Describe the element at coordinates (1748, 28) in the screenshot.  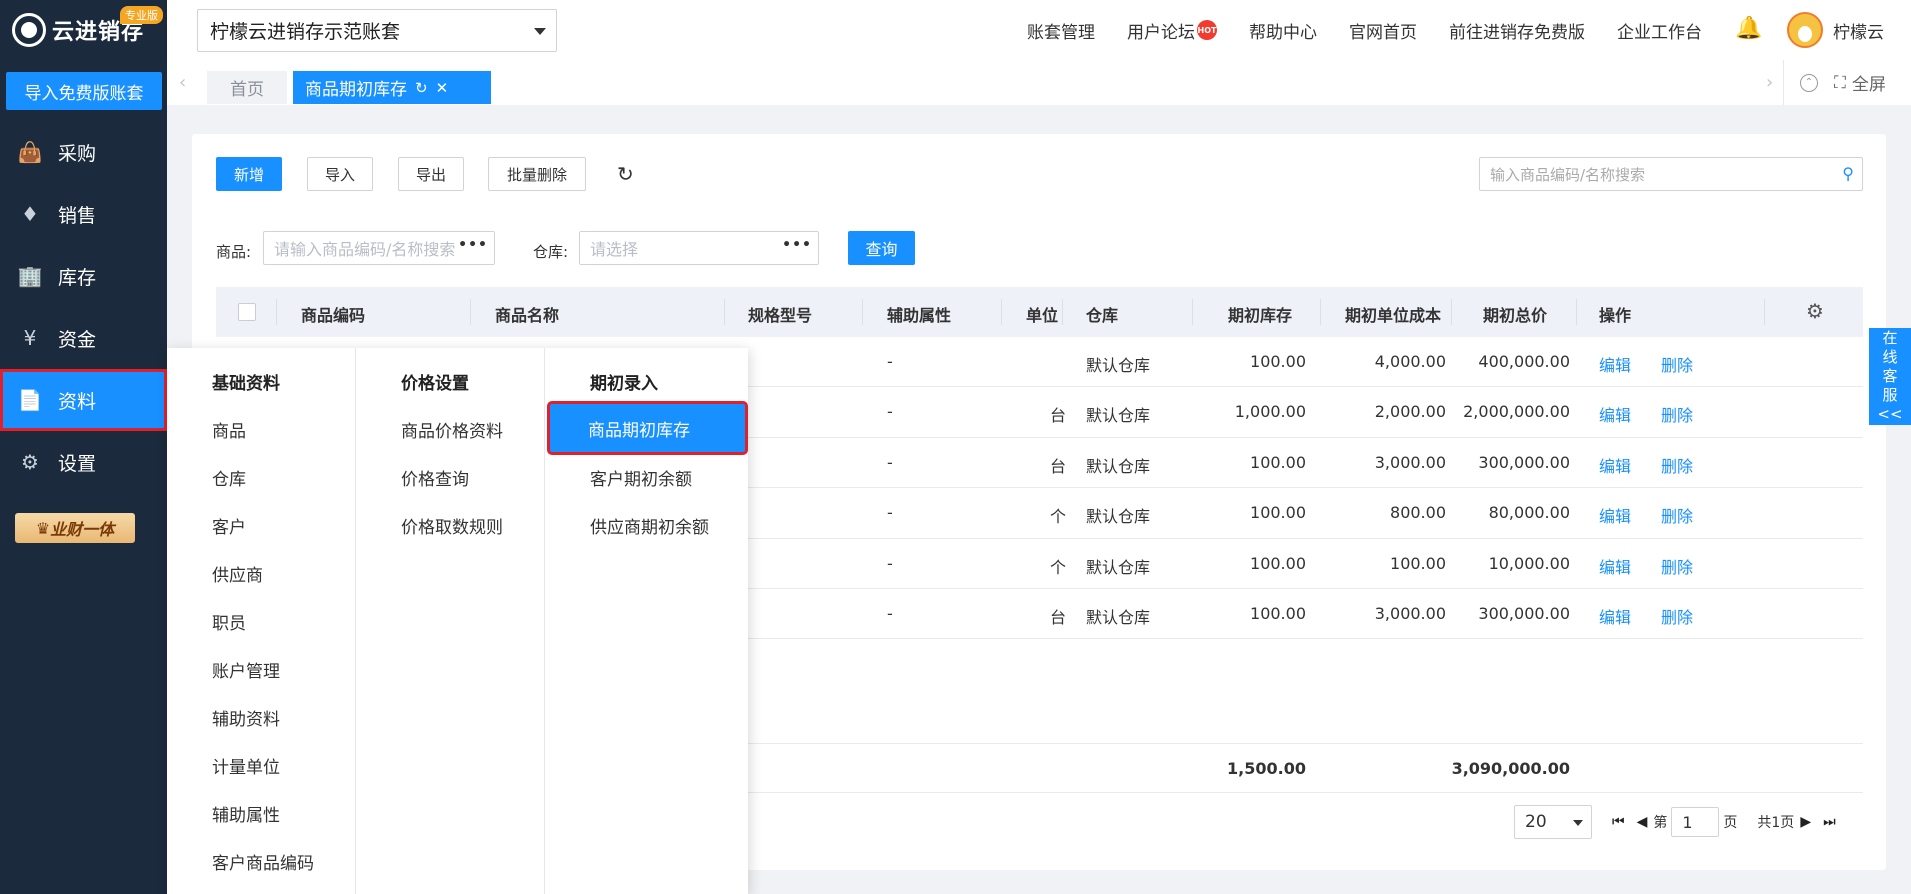
I see `bell-icon: 🔔` at that location.